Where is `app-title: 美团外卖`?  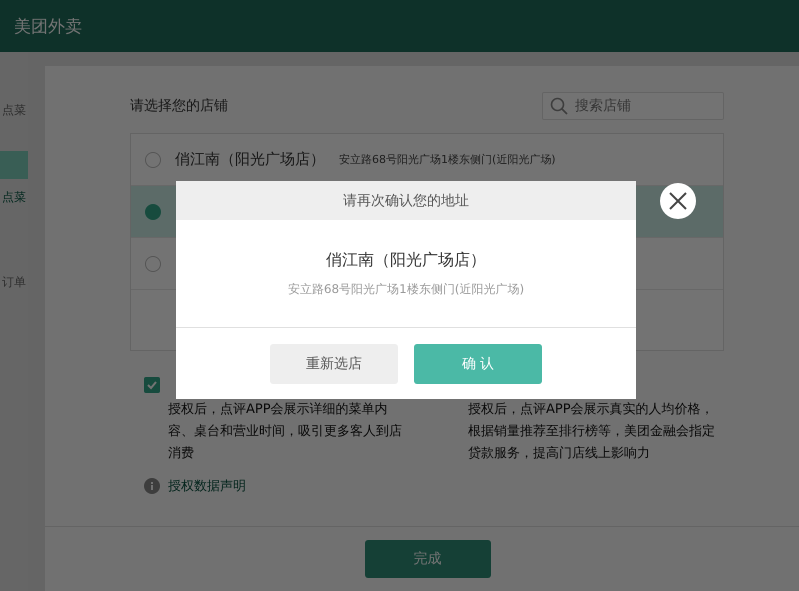
app-title: 美团外卖 is located at coordinates (48, 27).